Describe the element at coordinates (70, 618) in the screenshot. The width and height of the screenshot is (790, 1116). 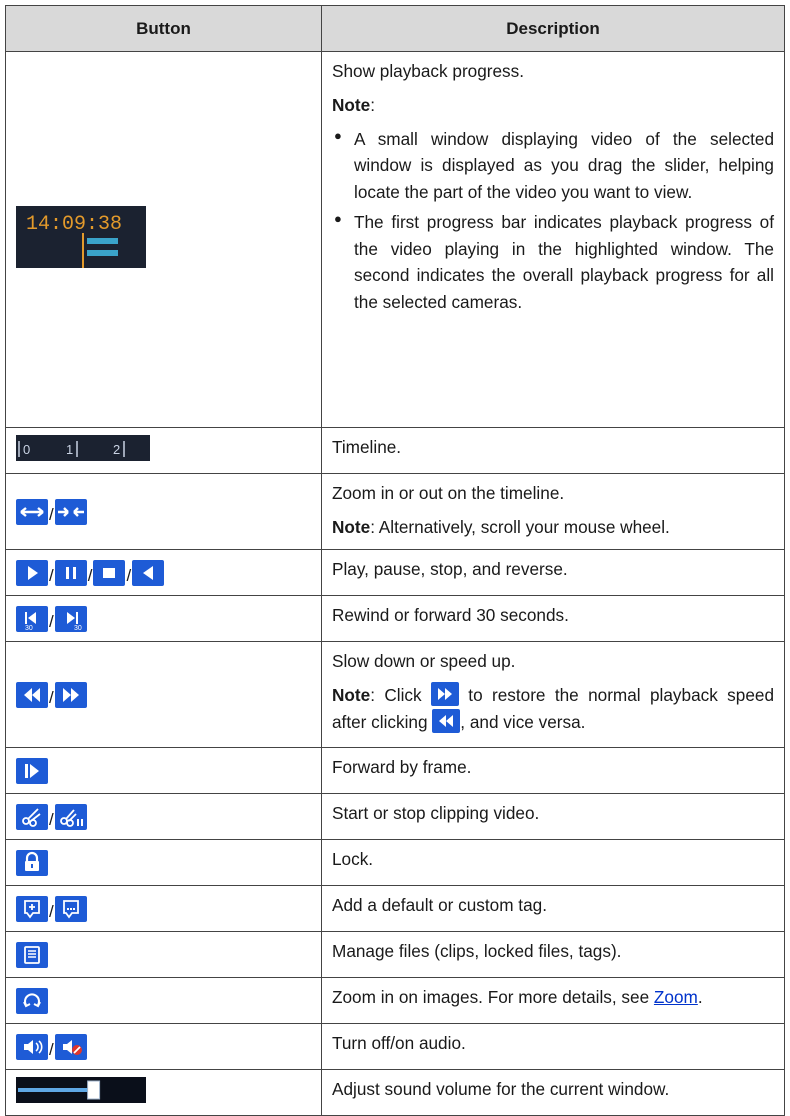
I see `forward-30s-icon: 30` at that location.